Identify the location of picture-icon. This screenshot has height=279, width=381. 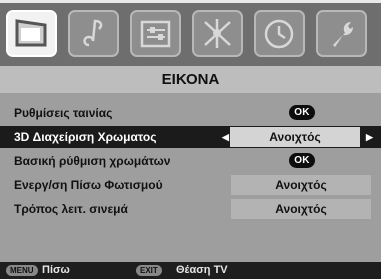
(31, 33).